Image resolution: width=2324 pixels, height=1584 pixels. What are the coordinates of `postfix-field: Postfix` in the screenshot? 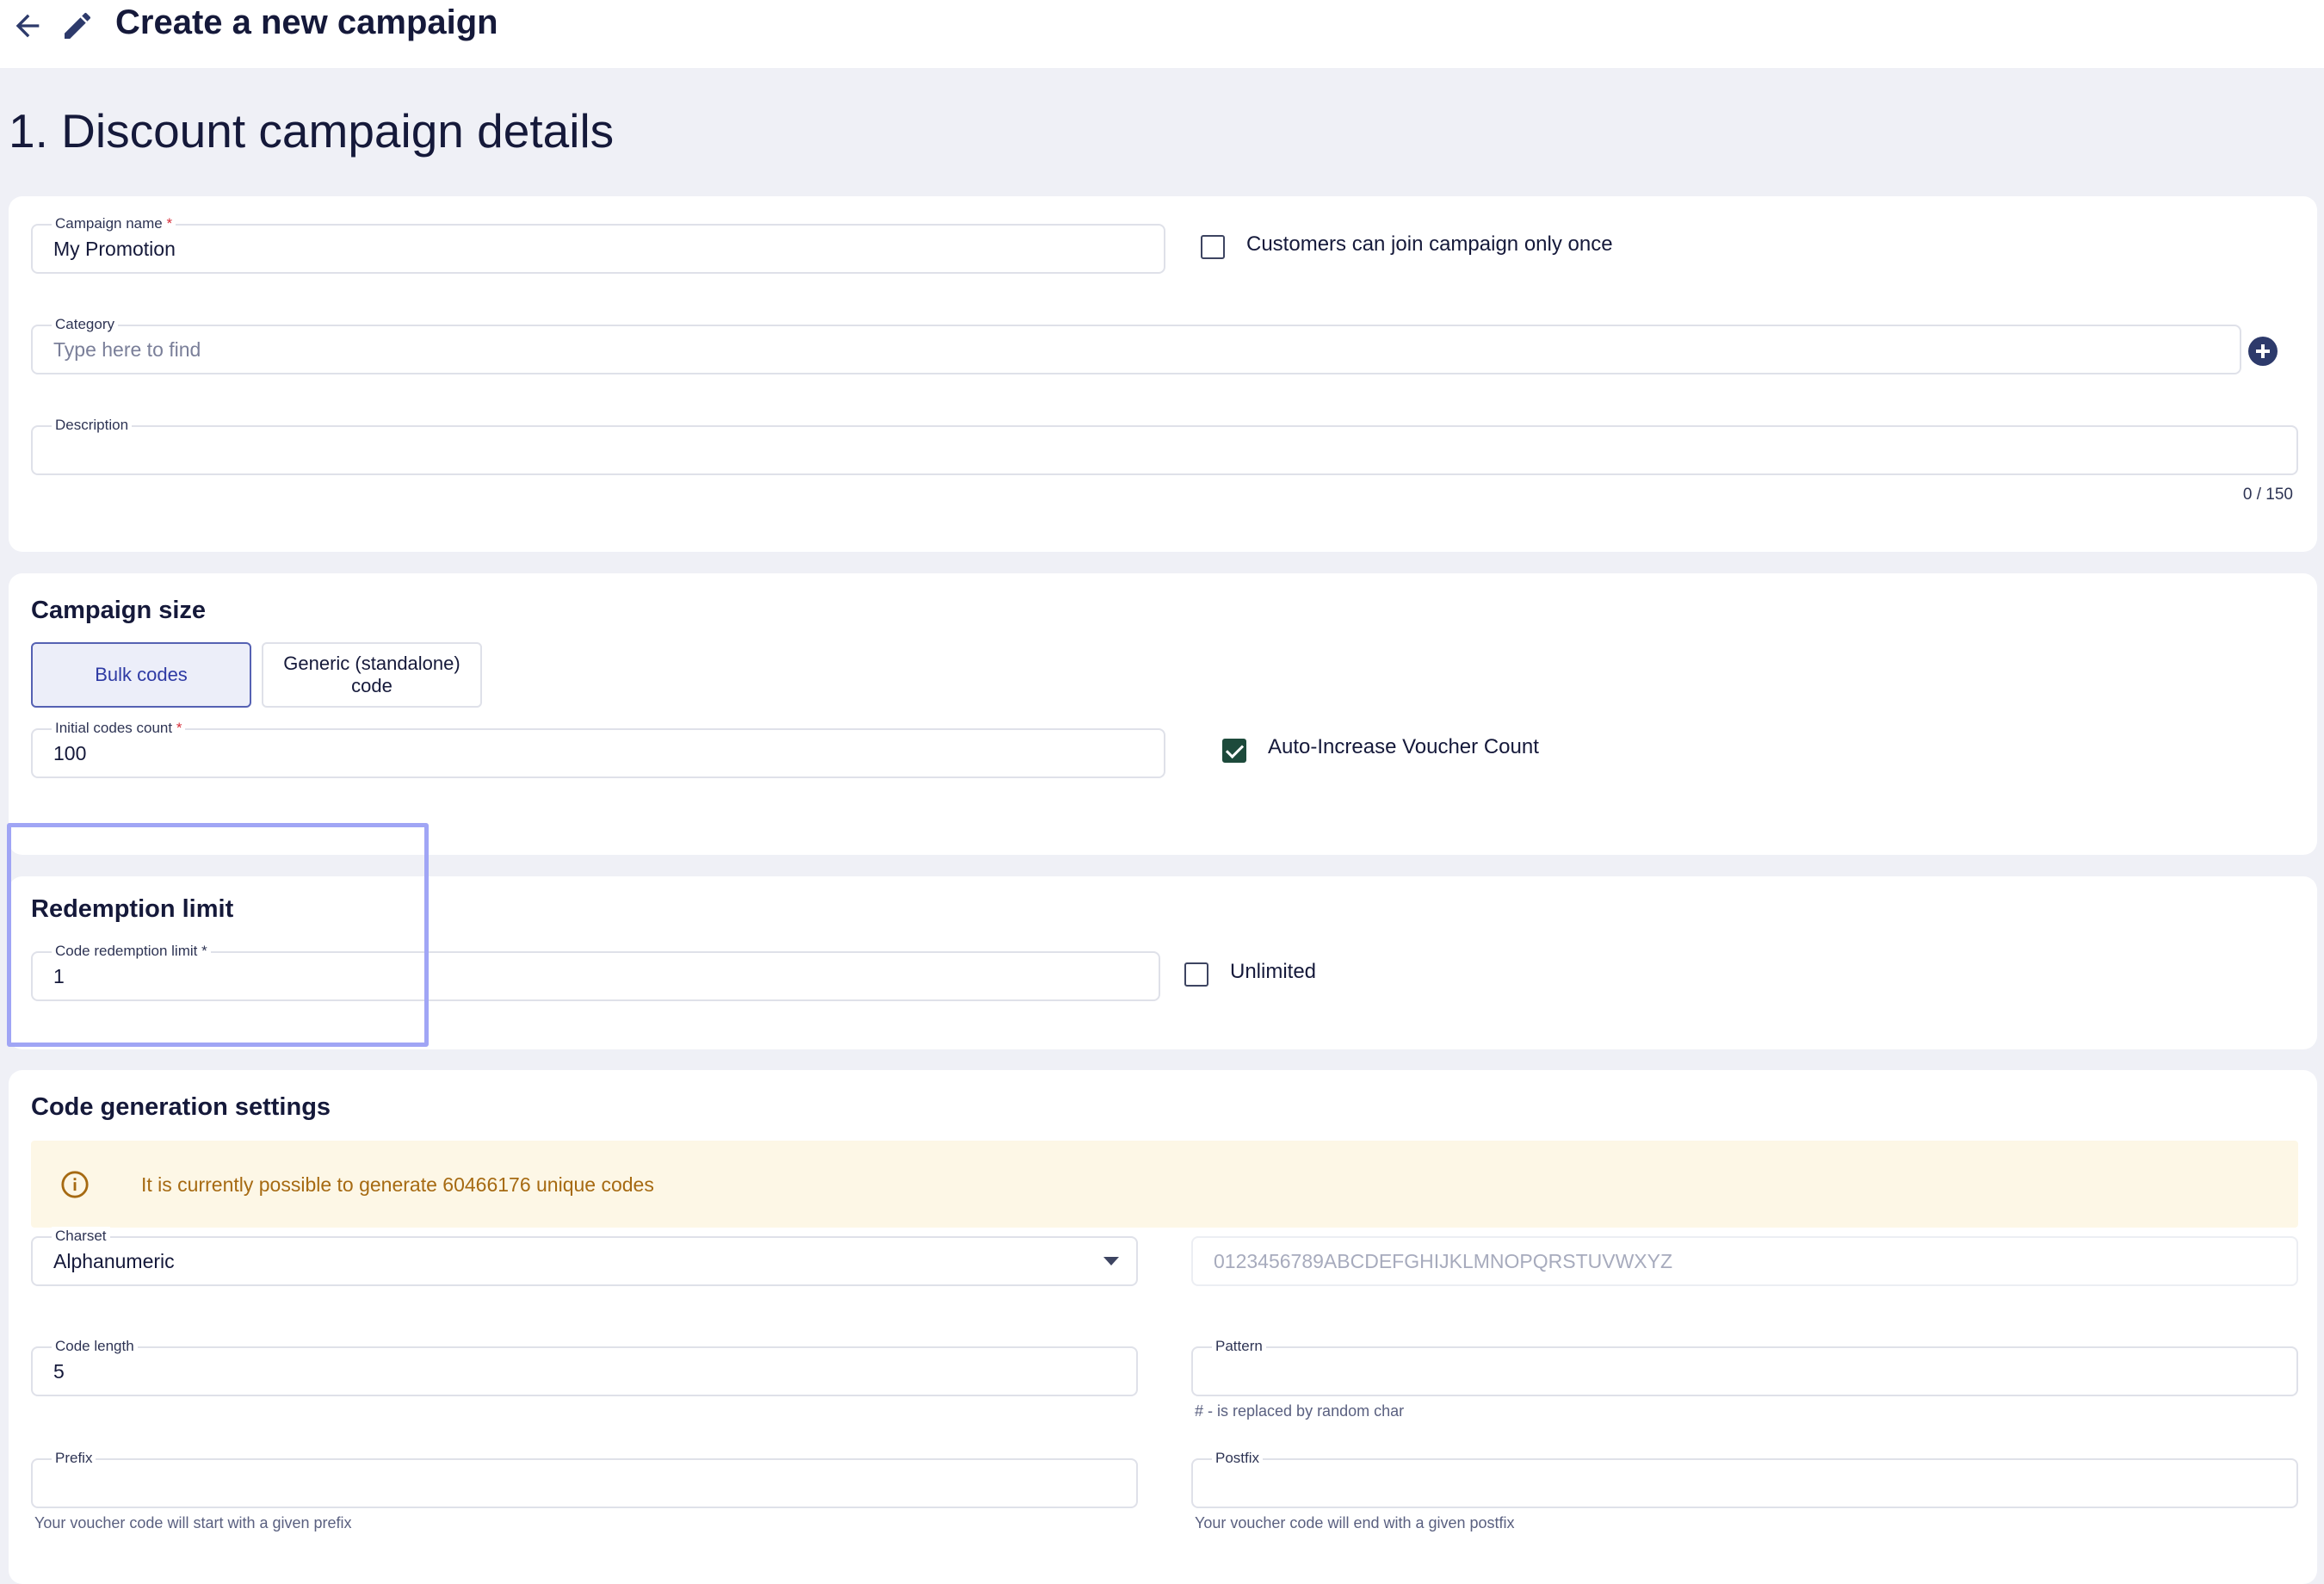 It's located at (1744, 1478).